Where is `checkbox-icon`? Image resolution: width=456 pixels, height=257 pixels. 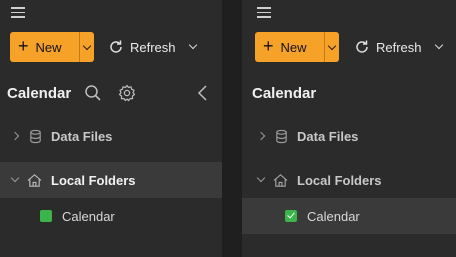
checkbox-icon is located at coordinates (291, 216).